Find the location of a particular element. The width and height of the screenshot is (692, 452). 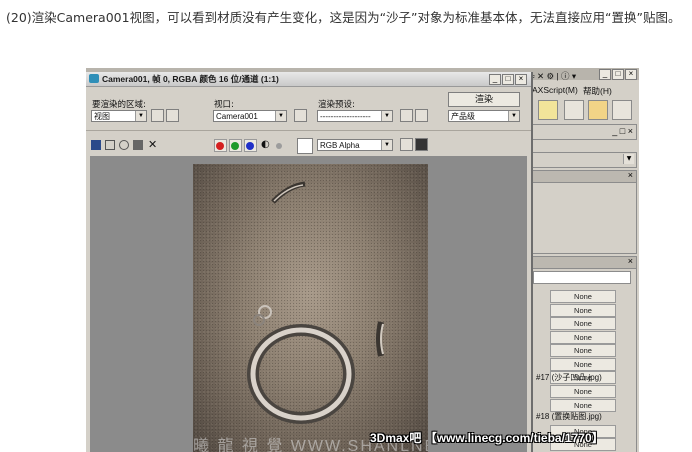

viewport-select: Camera001 ▼ is located at coordinates (250, 116).